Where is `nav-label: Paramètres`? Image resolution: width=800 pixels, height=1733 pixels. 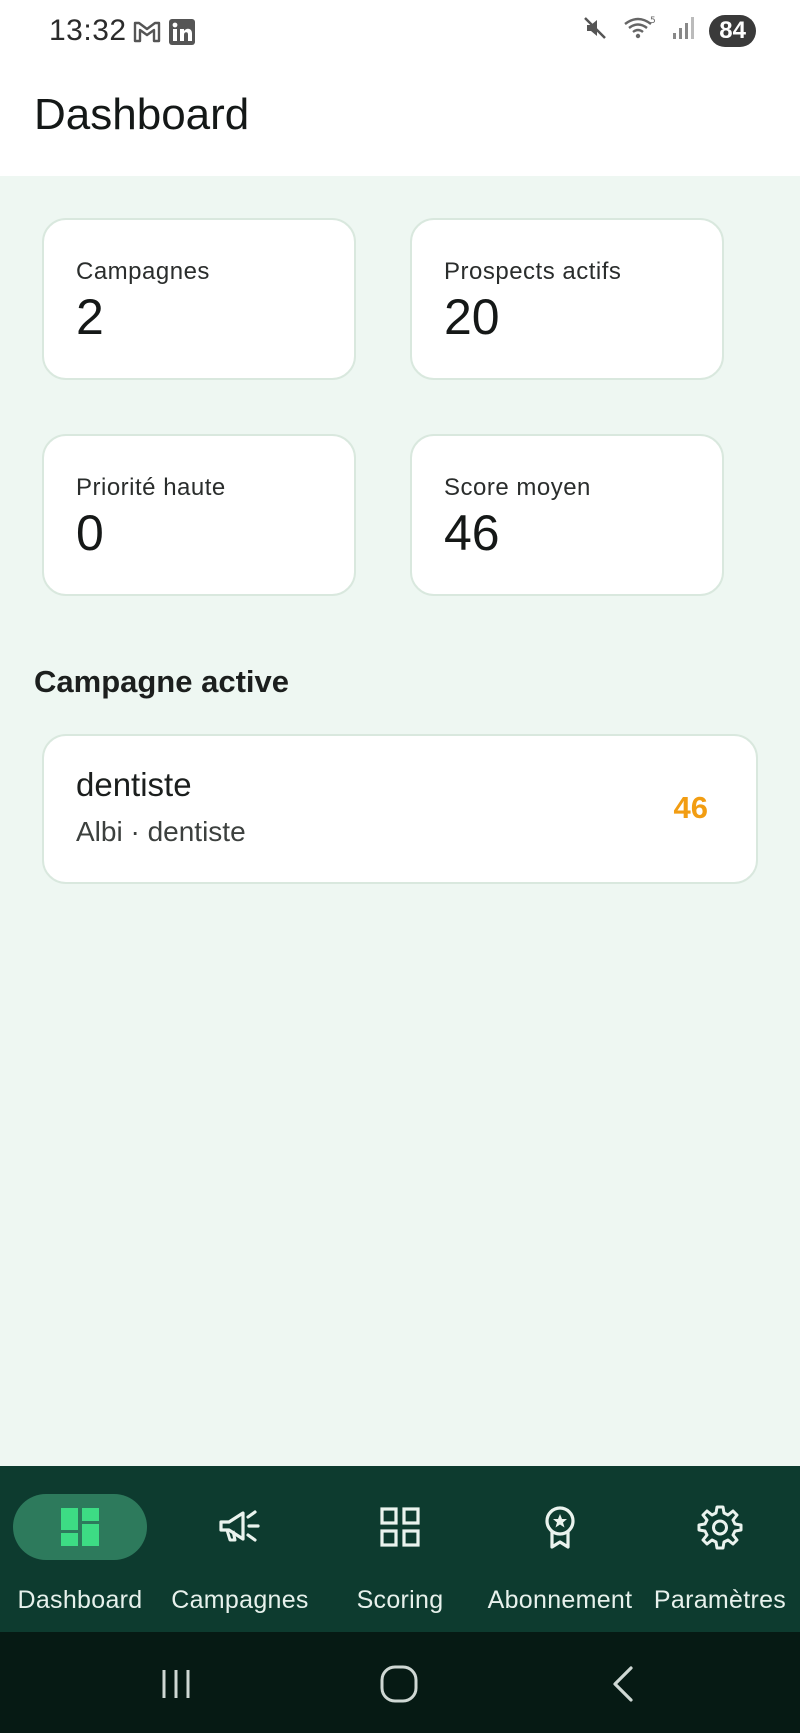
nav-label: Paramètres is located at coordinates (720, 1600).